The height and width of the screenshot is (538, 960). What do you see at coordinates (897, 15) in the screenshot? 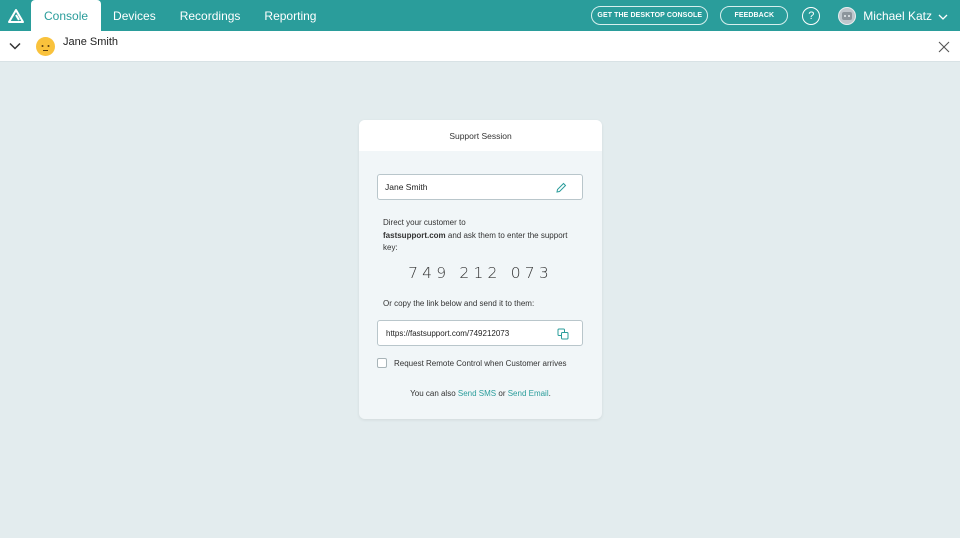
I see `user-name: Michael Katz` at bounding box center [897, 15].